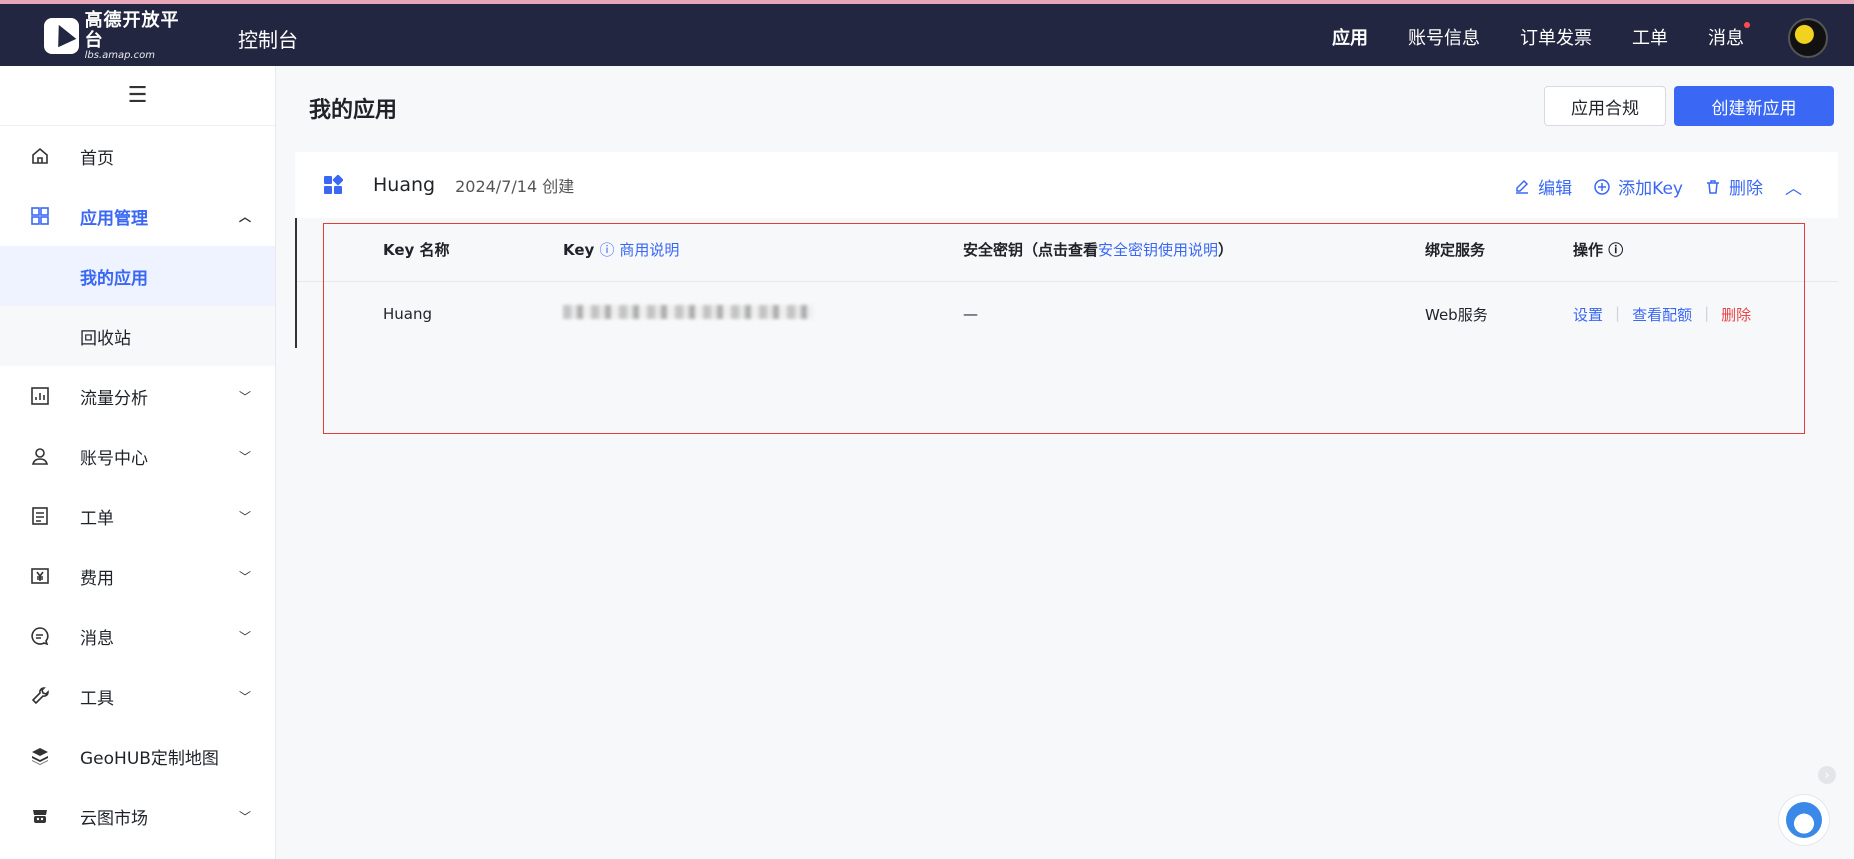  Describe the element at coordinates (268, 40) in the screenshot. I see `console-title: 控制台` at that location.